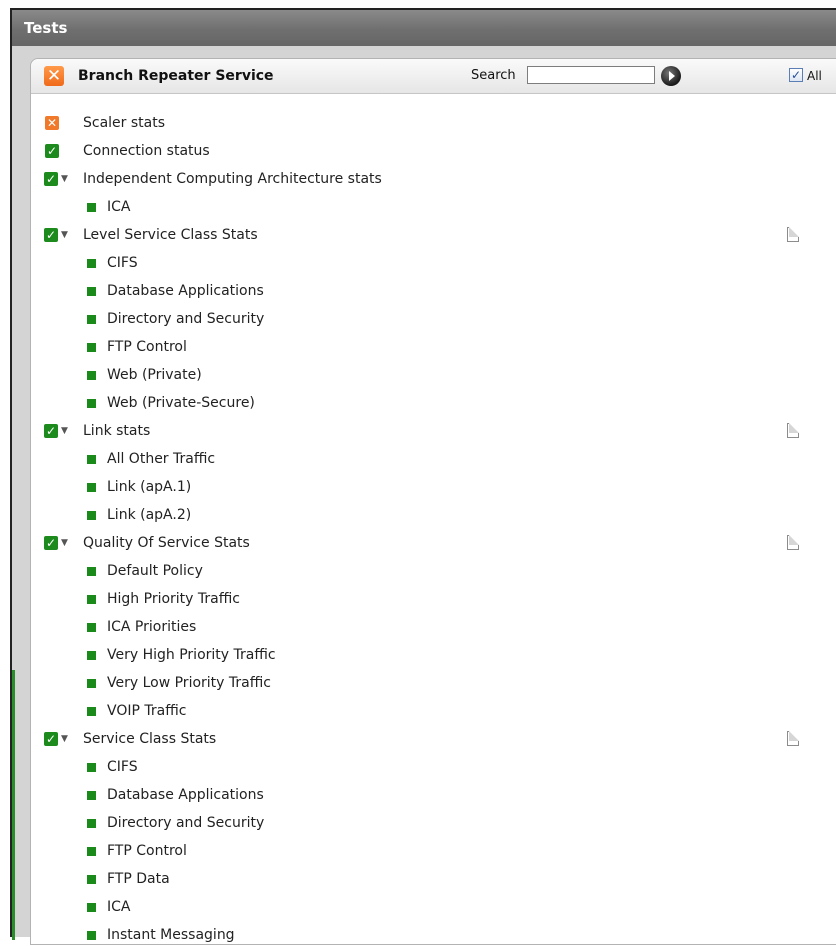 The image size is (836, 946). What do you see at coordinates (796, 75) in the screenshot?
I see `all-checkbox: ✓` at bounding box center [796, 75].